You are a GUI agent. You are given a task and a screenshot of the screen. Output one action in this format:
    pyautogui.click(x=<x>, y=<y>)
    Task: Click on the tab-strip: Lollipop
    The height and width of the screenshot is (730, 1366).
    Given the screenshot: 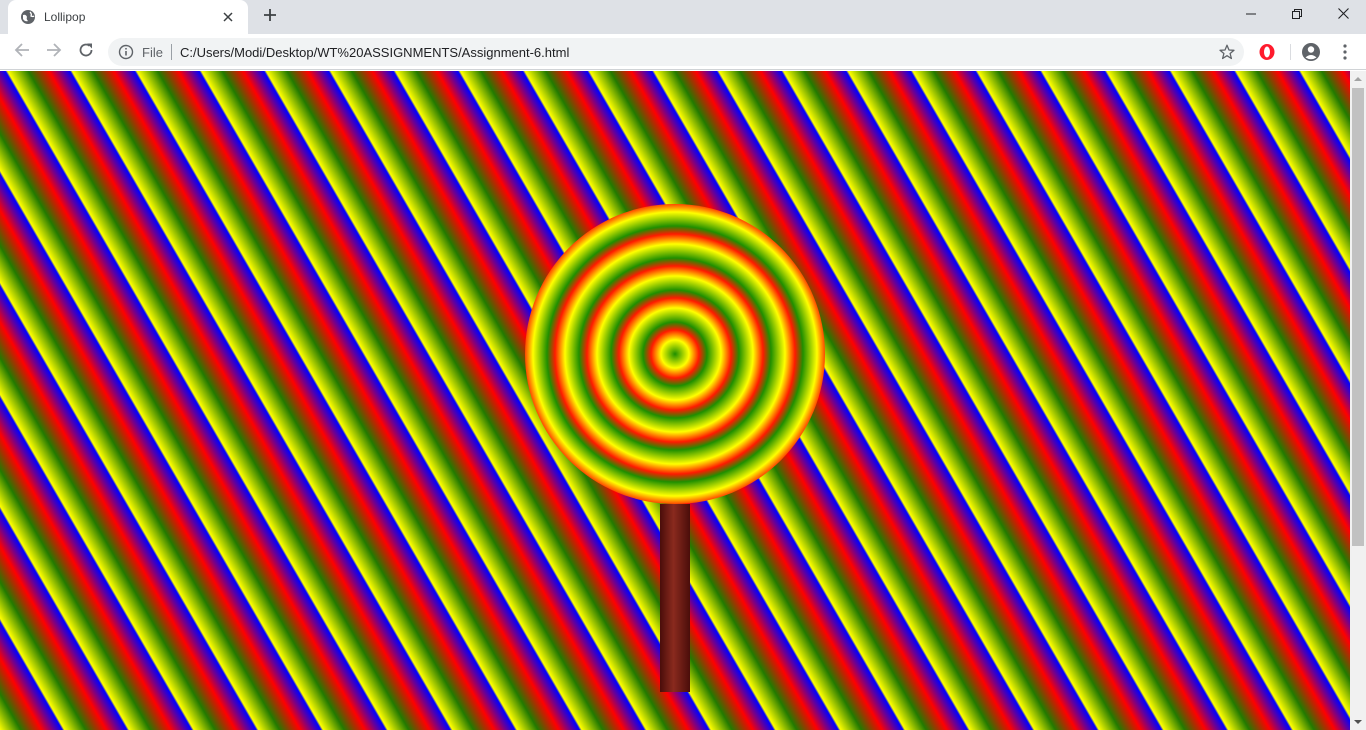 What is the action you would take?
    pyautogui.click(x=683, y=17)
    